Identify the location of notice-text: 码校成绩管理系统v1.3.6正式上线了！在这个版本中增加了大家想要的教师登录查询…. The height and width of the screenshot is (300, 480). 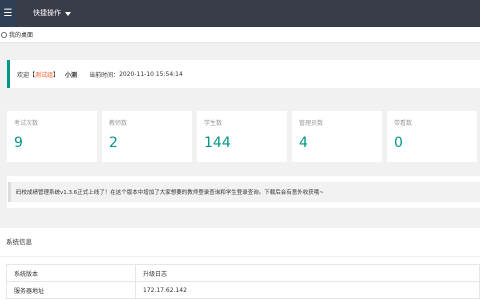
(244, 192).